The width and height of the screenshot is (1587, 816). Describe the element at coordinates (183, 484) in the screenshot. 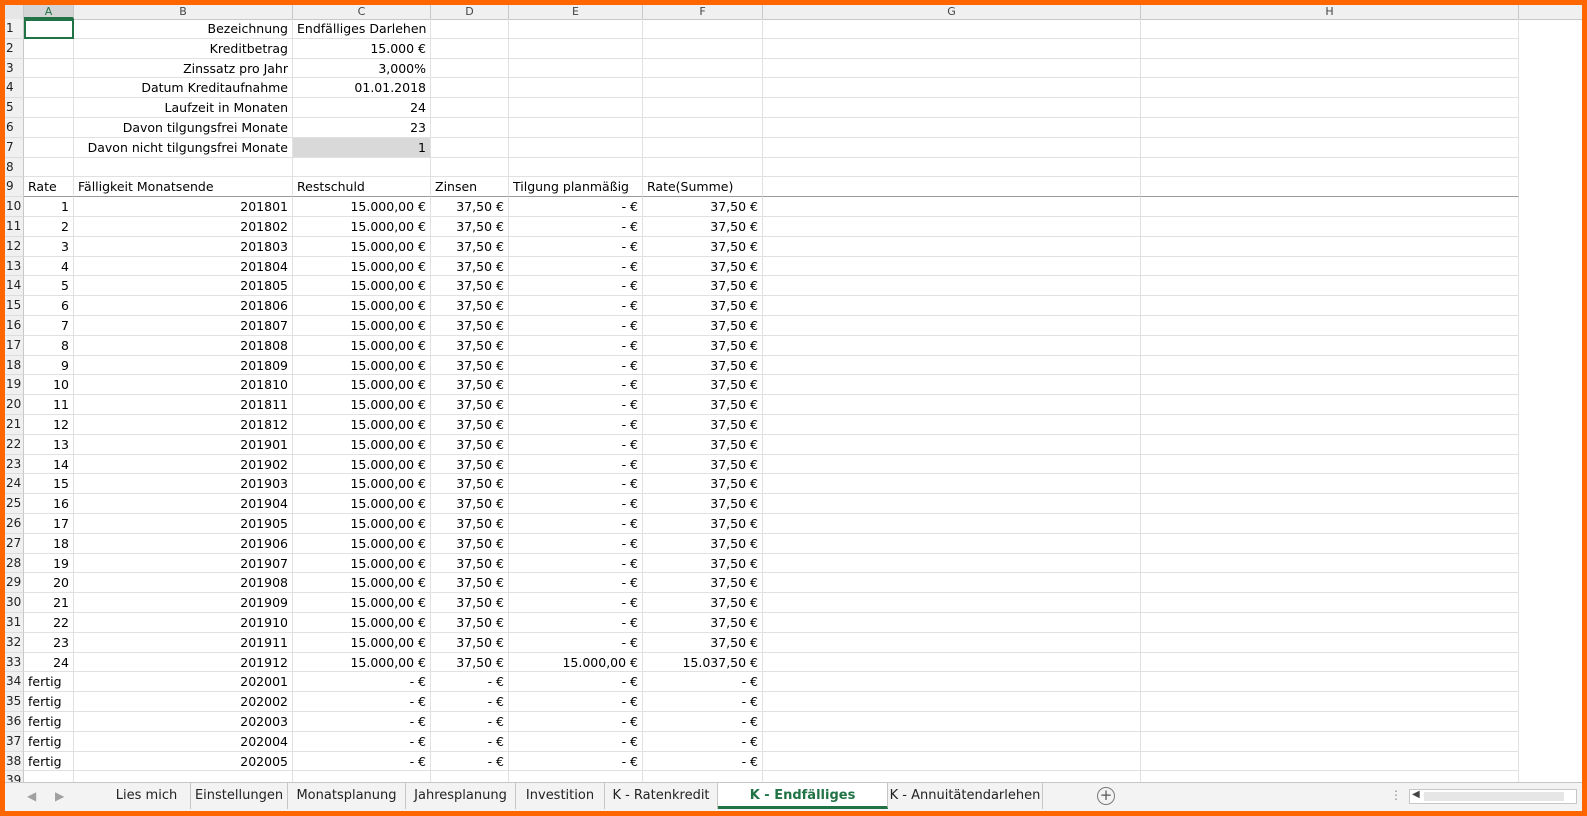

I see `data-cell: 201903` at that location.